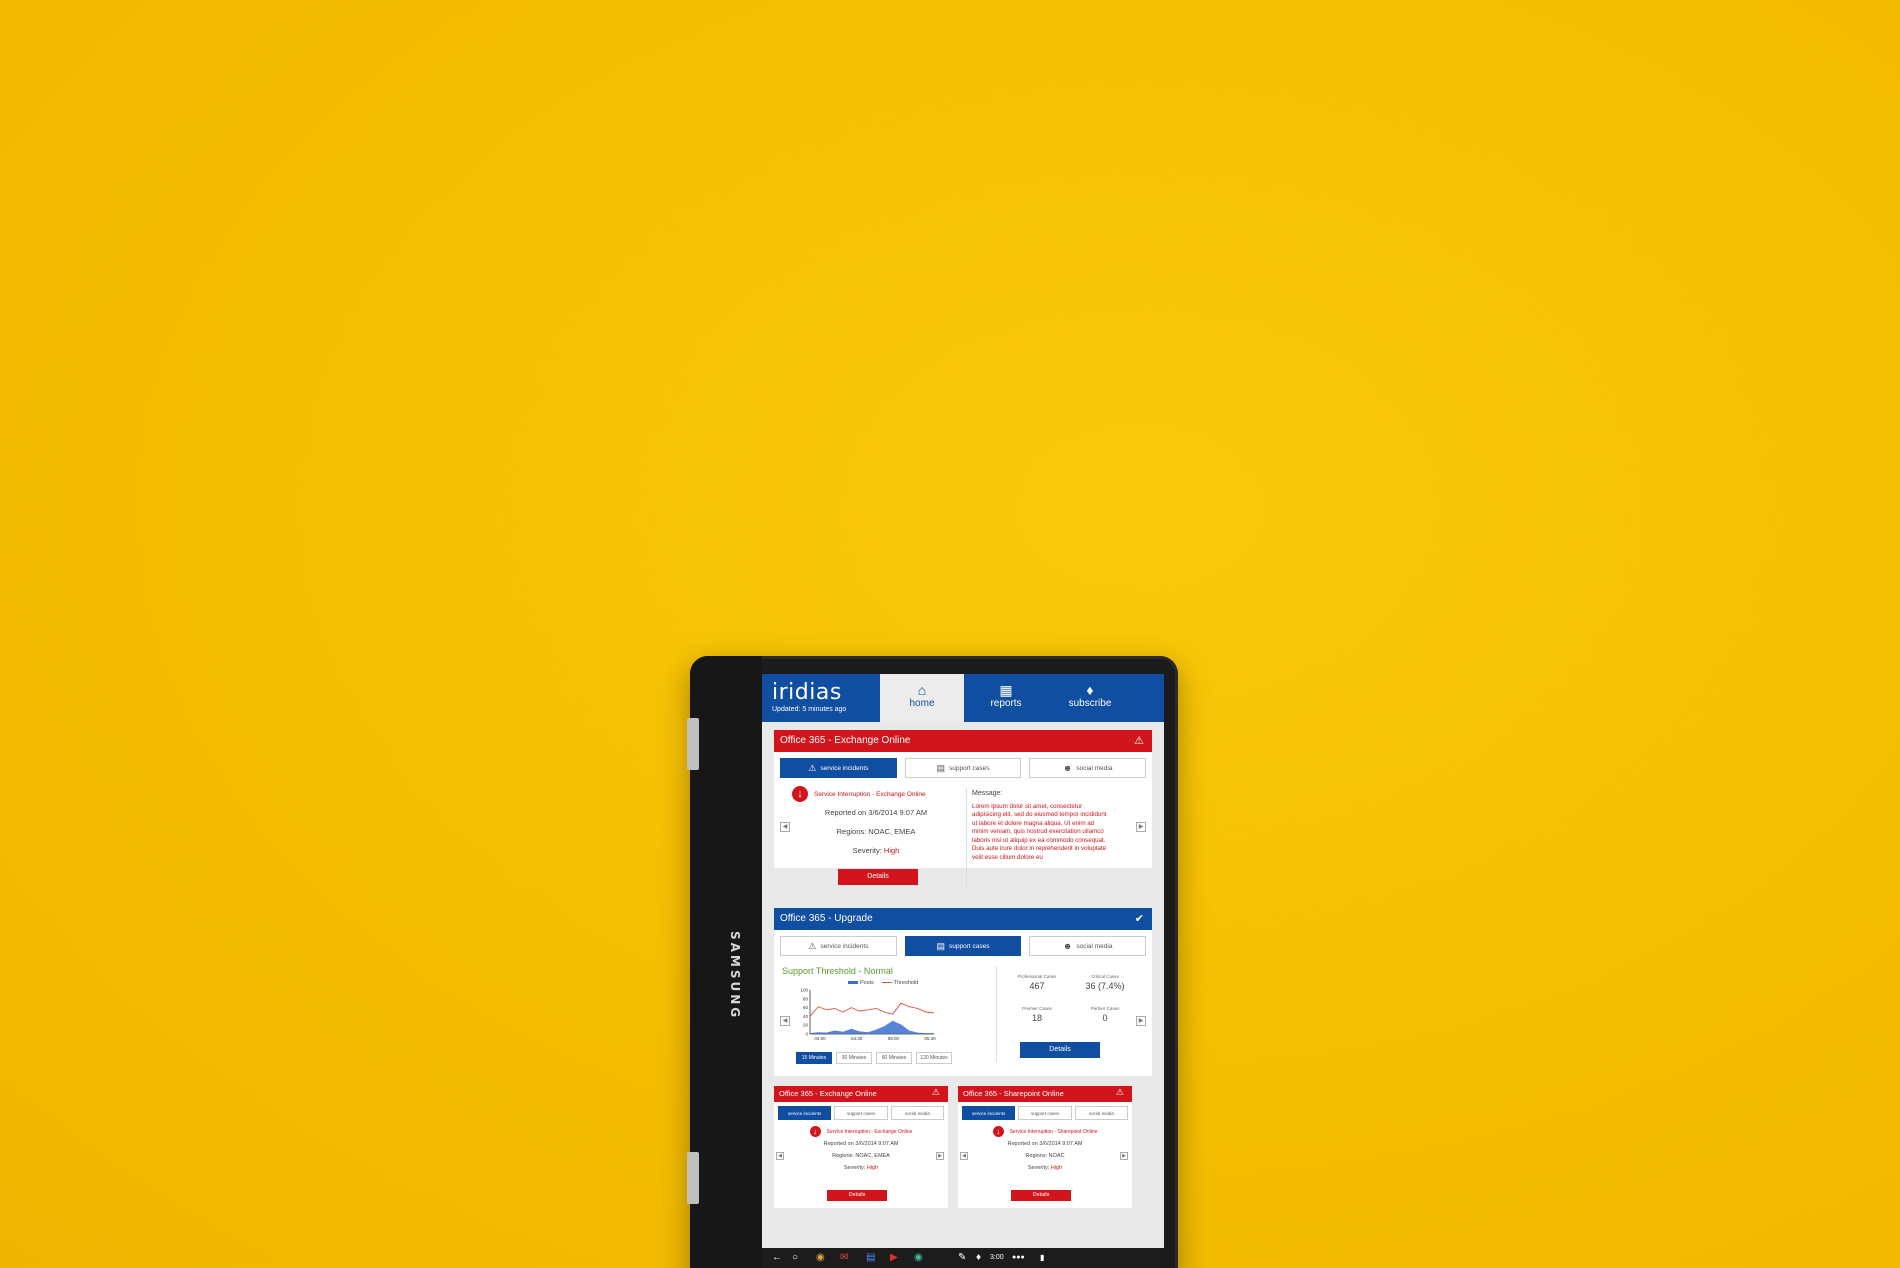 This screenshot has width=1900, height=1268. Describe the element at coordinates (930, 1038) in the screenshot. I see `x-tick-label: 05:30` at that location.